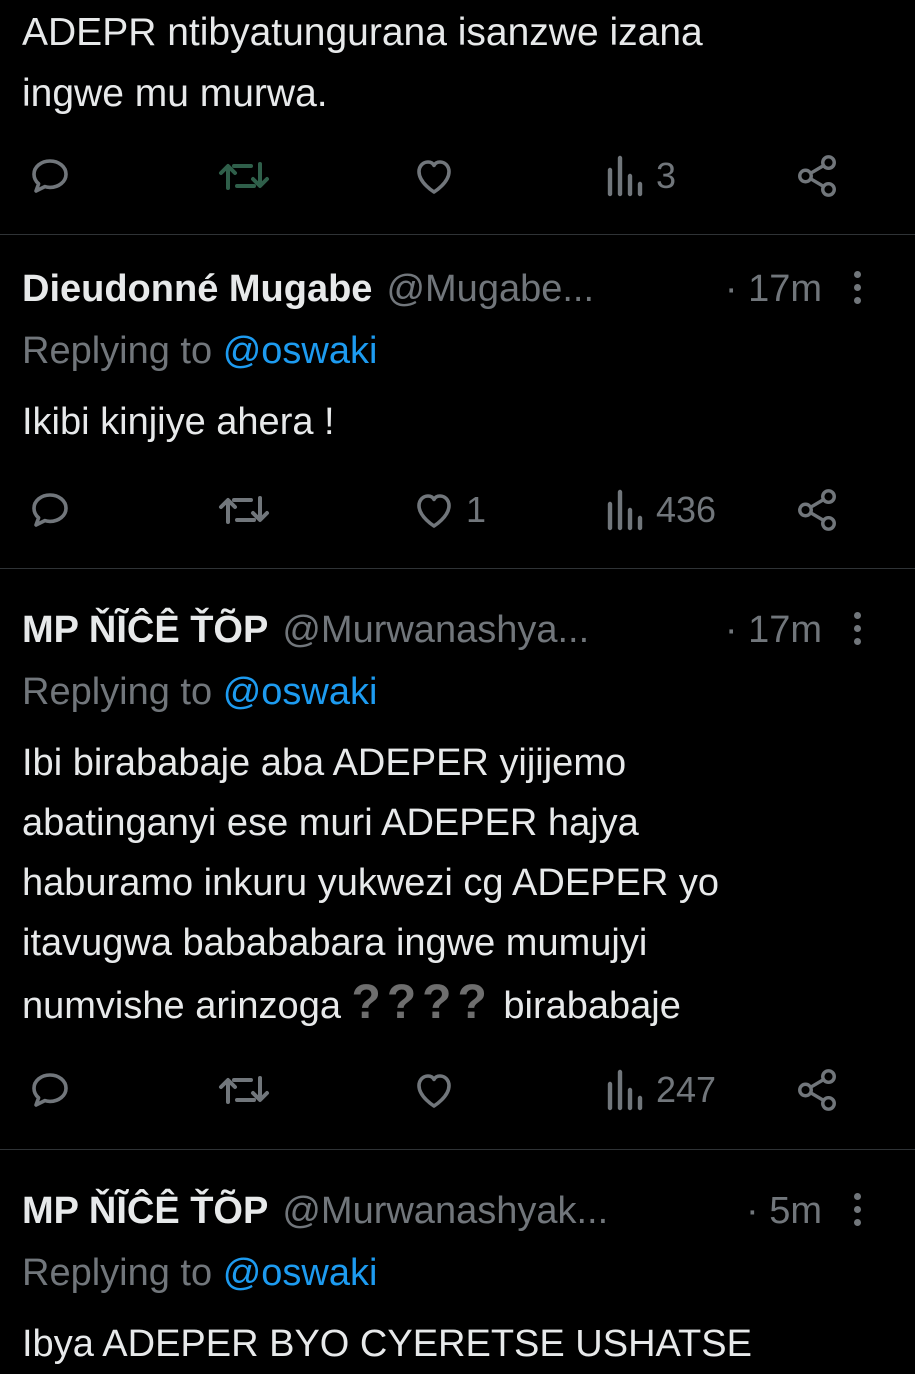  What do you see at coordinates (178, 422) in the screenshot?
I see `tweet-text-line: Ikibi kinjiye ahera !` at bounding box center [178, 422].